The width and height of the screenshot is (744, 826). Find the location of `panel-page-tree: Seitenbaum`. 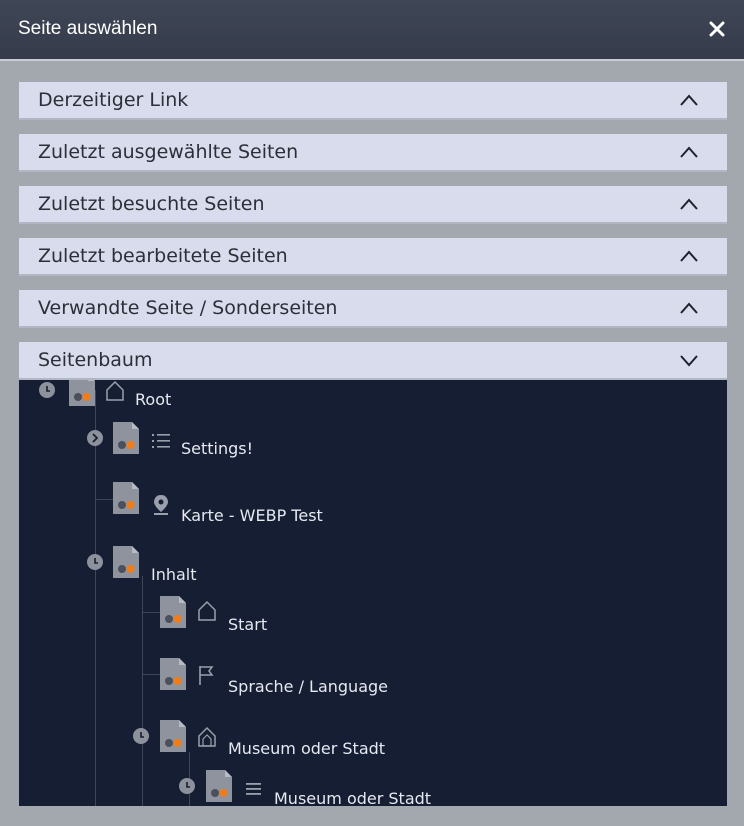

panel-page-tree: Seitenbaum is located at coordinates (373, 361).